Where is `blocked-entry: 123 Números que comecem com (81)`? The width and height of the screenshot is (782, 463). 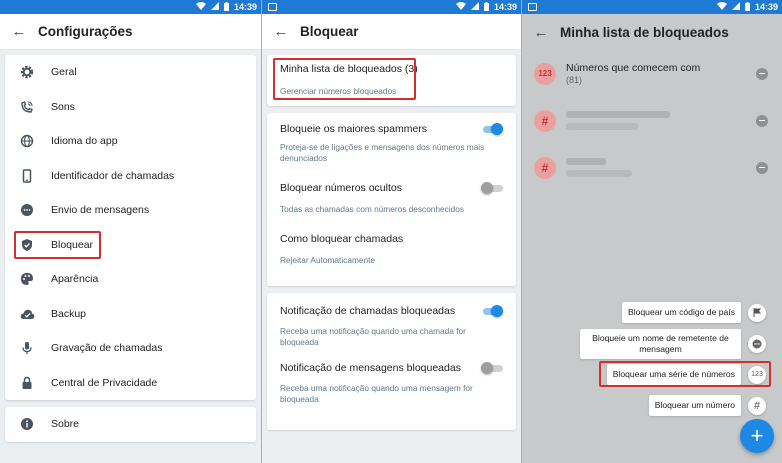
blocked-entry: 123 Números que comecem com (81) is located at coordinates (652, 73).